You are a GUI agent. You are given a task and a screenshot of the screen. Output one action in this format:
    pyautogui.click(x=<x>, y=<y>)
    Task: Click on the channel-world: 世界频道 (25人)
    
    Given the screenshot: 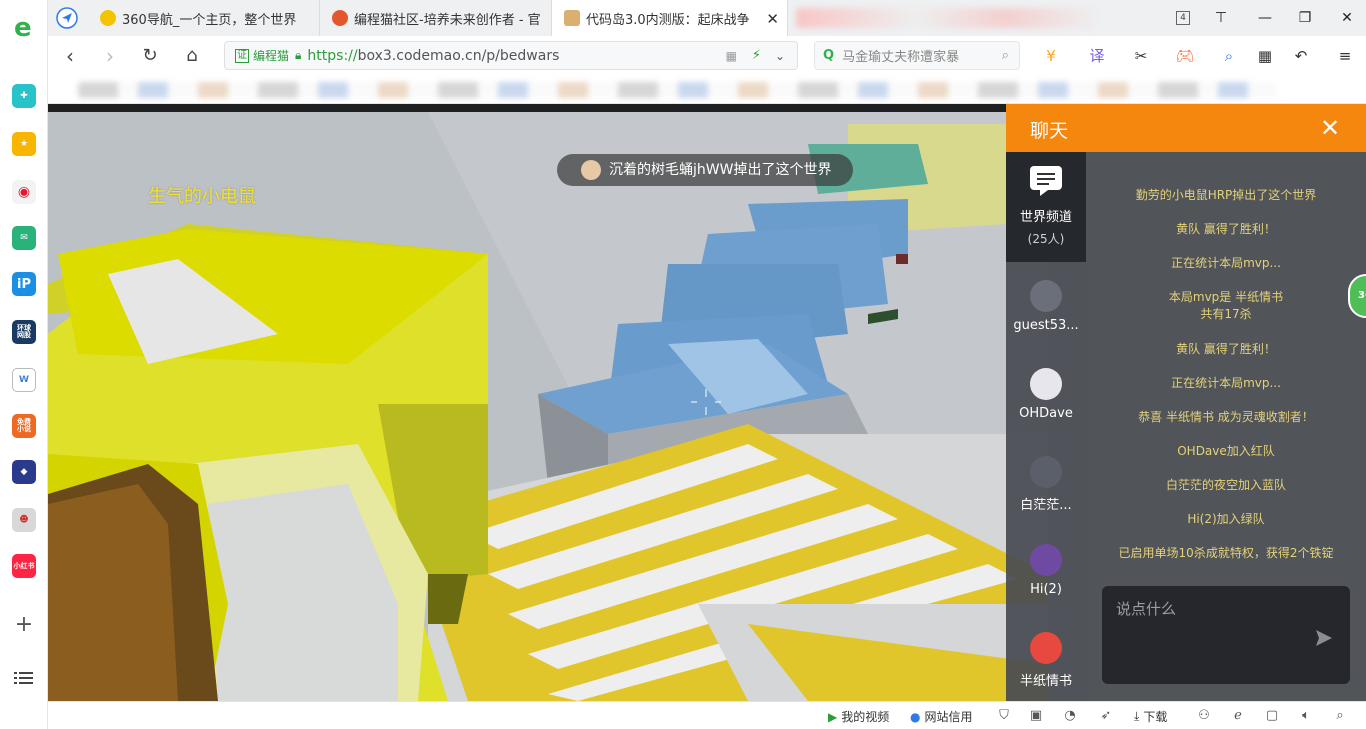 What is the action you would take?
    pyautogui.click(x=1046, y=207)
    